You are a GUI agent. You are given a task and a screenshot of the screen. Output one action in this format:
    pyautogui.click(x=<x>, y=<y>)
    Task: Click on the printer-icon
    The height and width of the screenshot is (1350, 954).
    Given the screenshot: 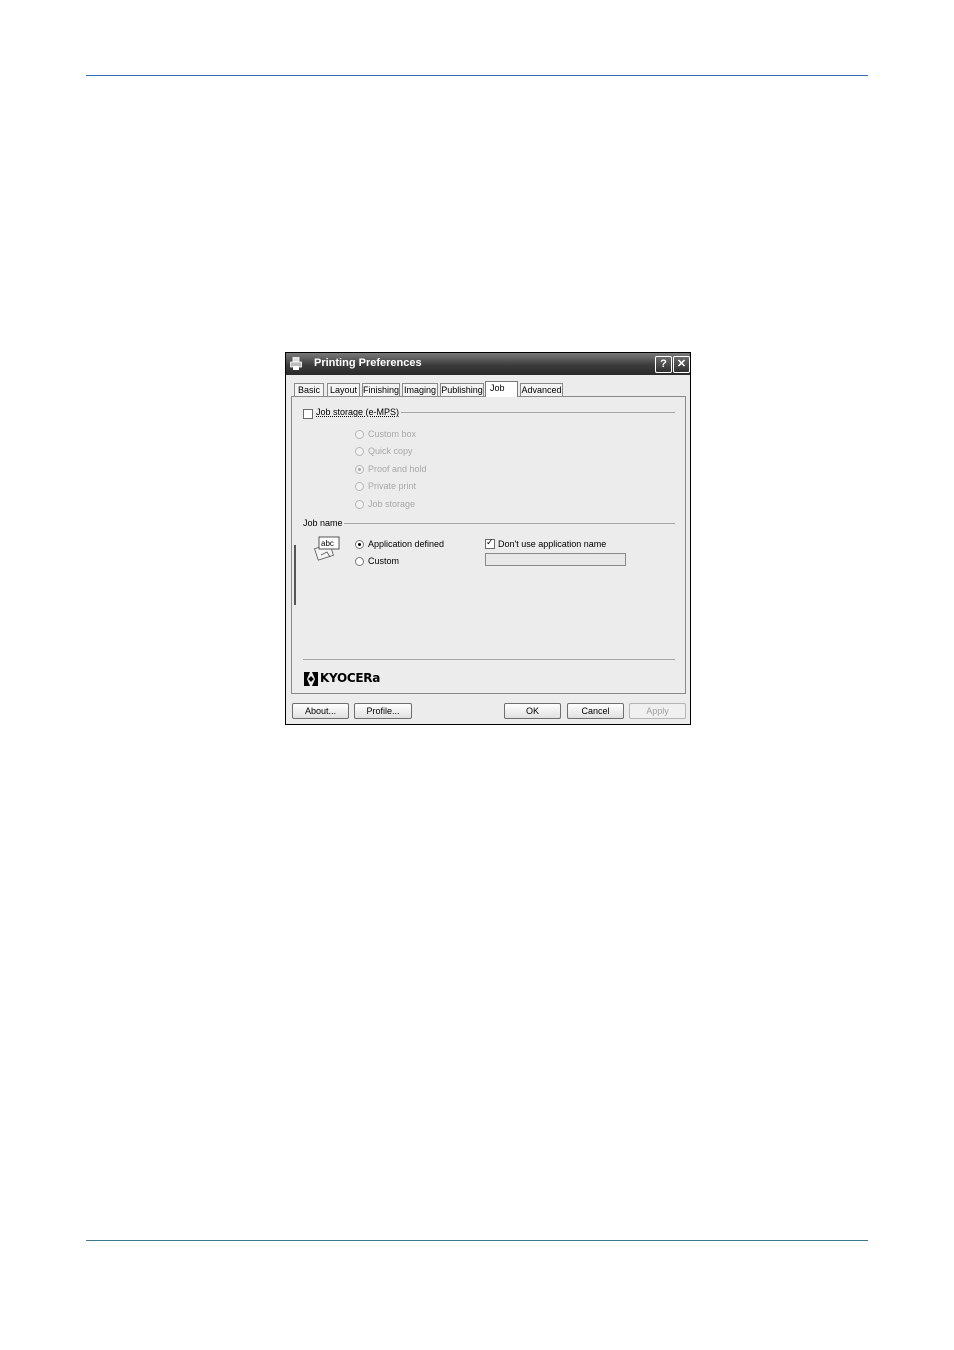 What is the action you would take?
    pyautogui.click(x=296, y=363)
    